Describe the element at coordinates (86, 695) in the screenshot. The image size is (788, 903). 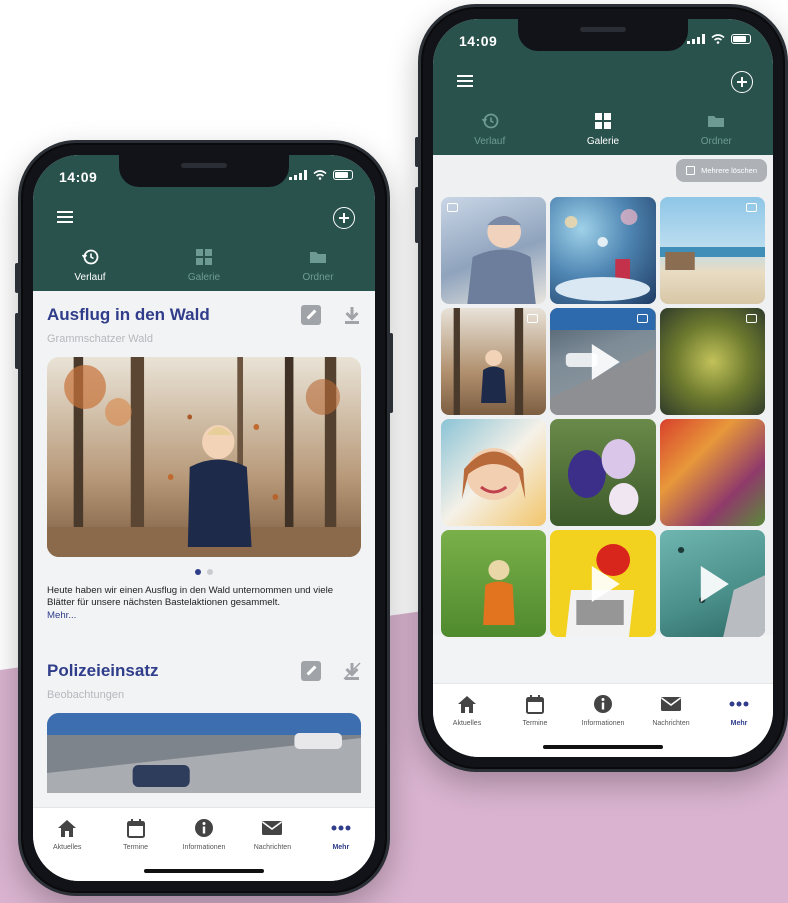
I see `post-subtitle: Beobachtungen` at that location.